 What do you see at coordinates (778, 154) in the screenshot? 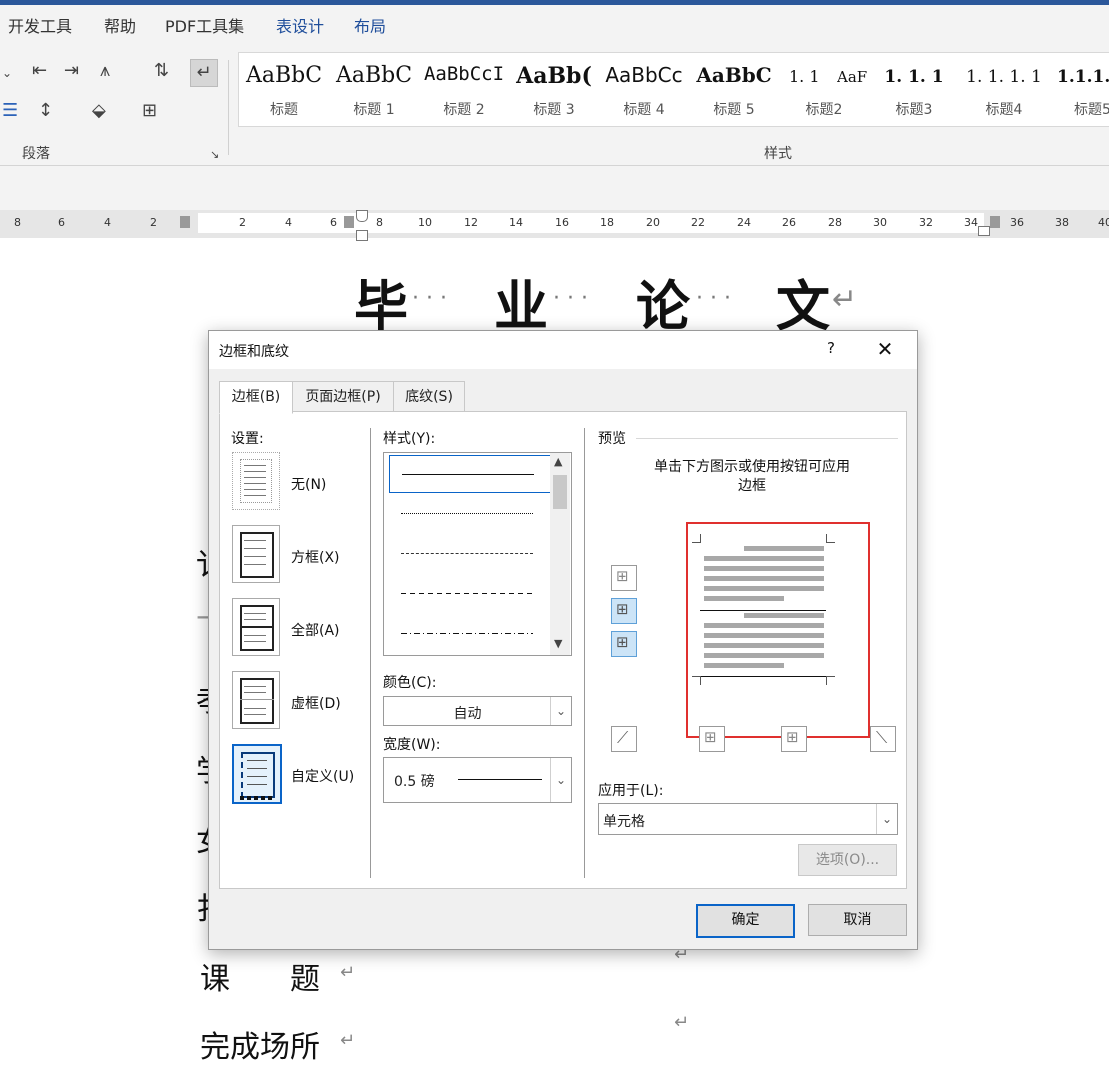
I see `group-styles-label: 样式` at bounding box center [778, 154].